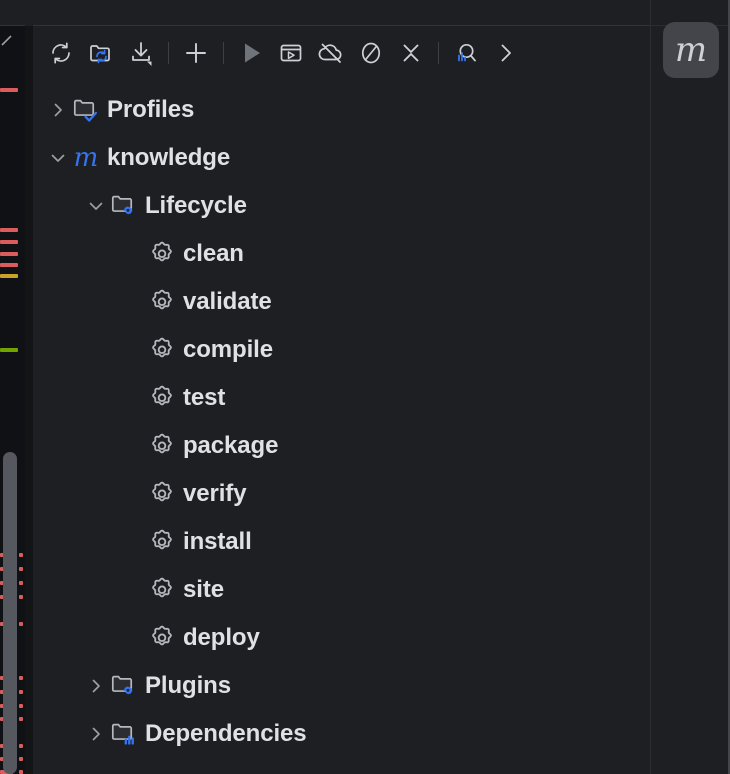 The width and height of the screenshot is (730, 774). Describe the element at coordinates (124, 206) in the screenshot. I see `folder-gear-icon` at that location.